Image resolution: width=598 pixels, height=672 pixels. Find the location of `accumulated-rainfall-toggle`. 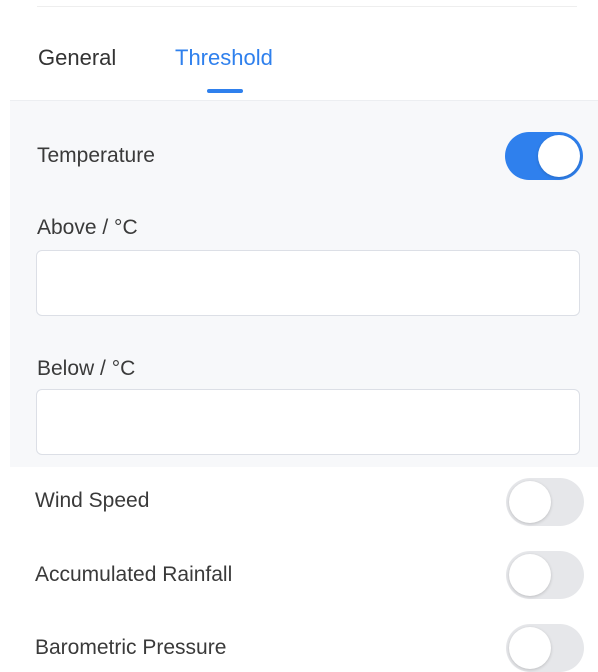

accumulated-rainfall-toggle is located at coordinates (545, 575).